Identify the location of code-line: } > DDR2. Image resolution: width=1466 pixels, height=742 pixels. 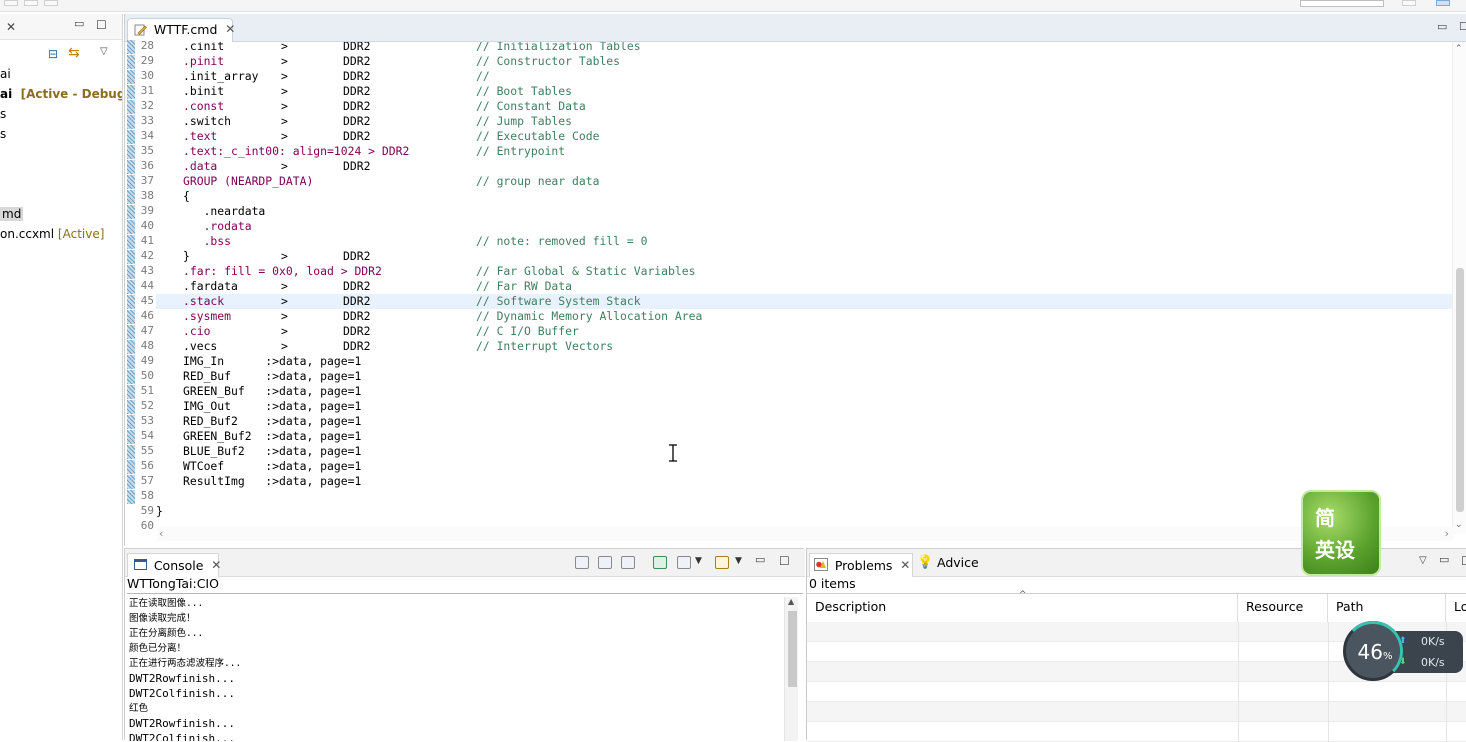
(804, 256).